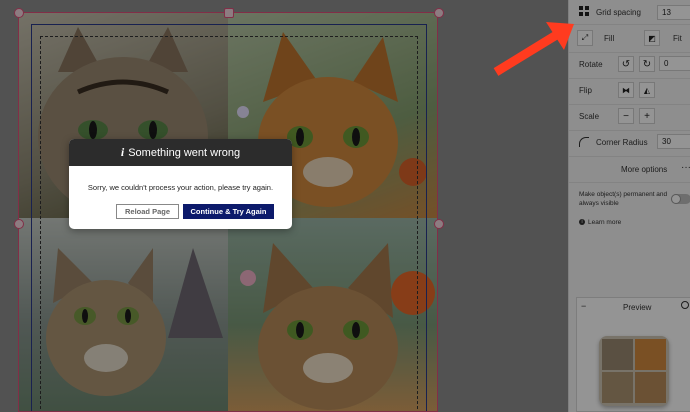 This screenshot has height=412, width=690. What do you see at coordinates (122, 152) in the screenshot?
I see `info-icon: i` at bounding box center [122, 152].